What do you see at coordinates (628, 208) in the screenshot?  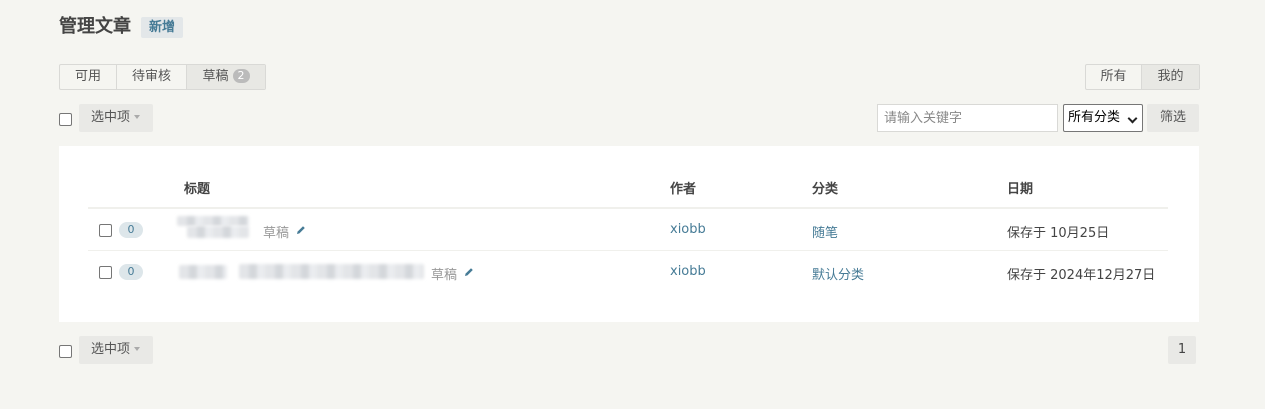 I see `header-divider` at bounding box center [628, 208].